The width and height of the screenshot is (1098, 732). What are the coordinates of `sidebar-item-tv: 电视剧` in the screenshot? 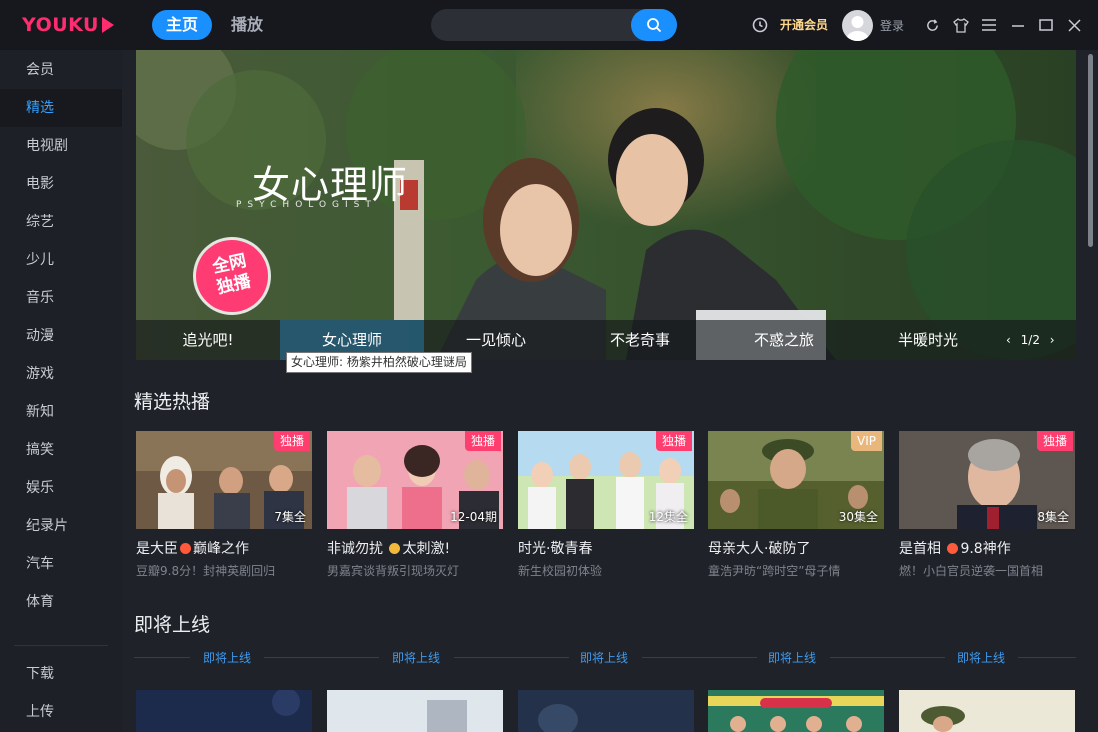 It's located at (61, 146).